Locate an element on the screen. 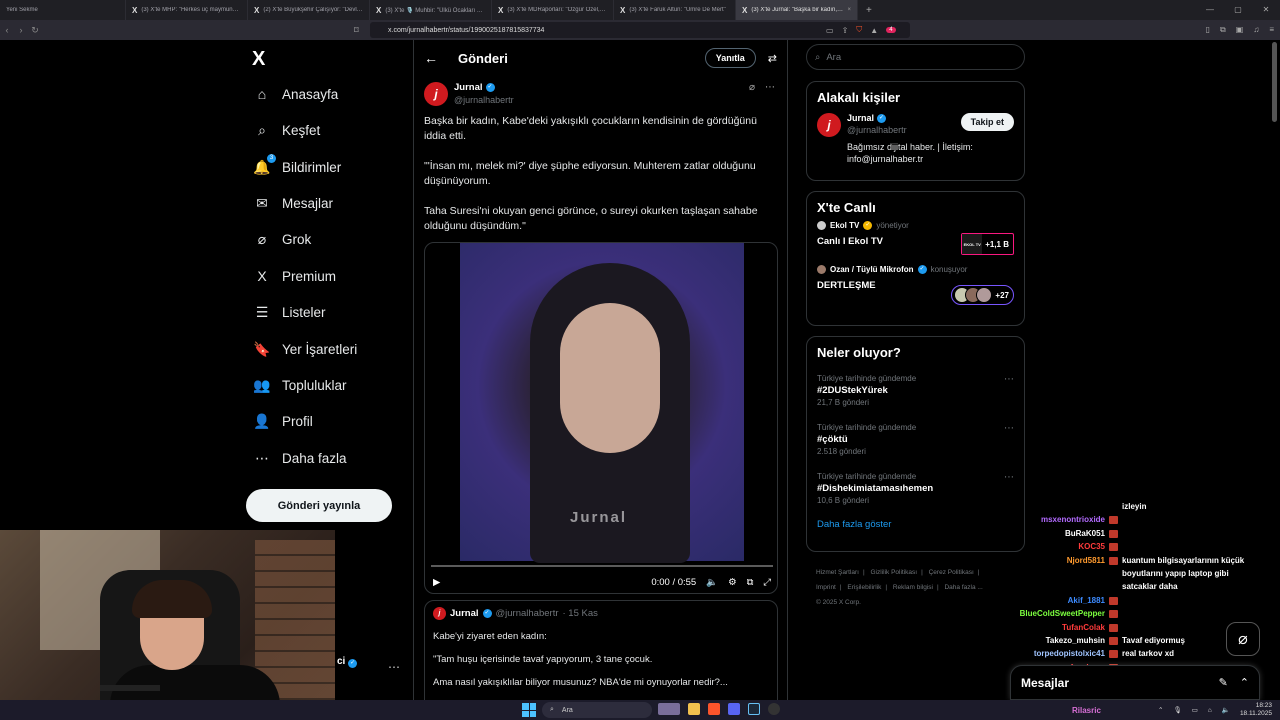 Image resolution: width=1280 pixels, height=720 pixels. rewards-icon: ▲ is located at coordinates (874, 30).